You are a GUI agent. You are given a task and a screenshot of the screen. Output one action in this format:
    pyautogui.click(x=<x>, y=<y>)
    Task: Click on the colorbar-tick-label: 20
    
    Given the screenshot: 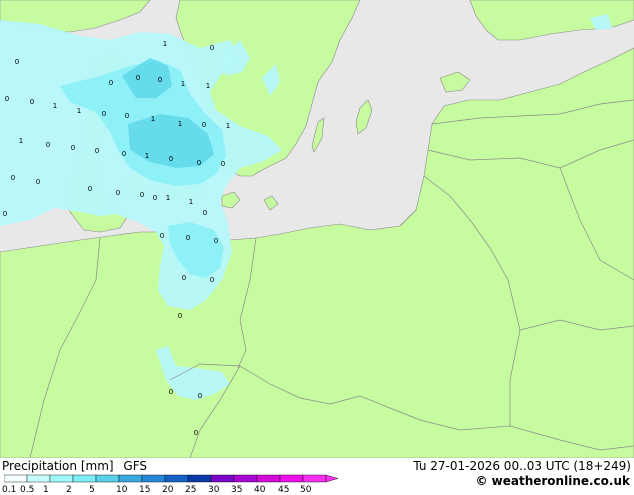 What is the action you would take?
    pyautogui.click(x=168, y=490)
    